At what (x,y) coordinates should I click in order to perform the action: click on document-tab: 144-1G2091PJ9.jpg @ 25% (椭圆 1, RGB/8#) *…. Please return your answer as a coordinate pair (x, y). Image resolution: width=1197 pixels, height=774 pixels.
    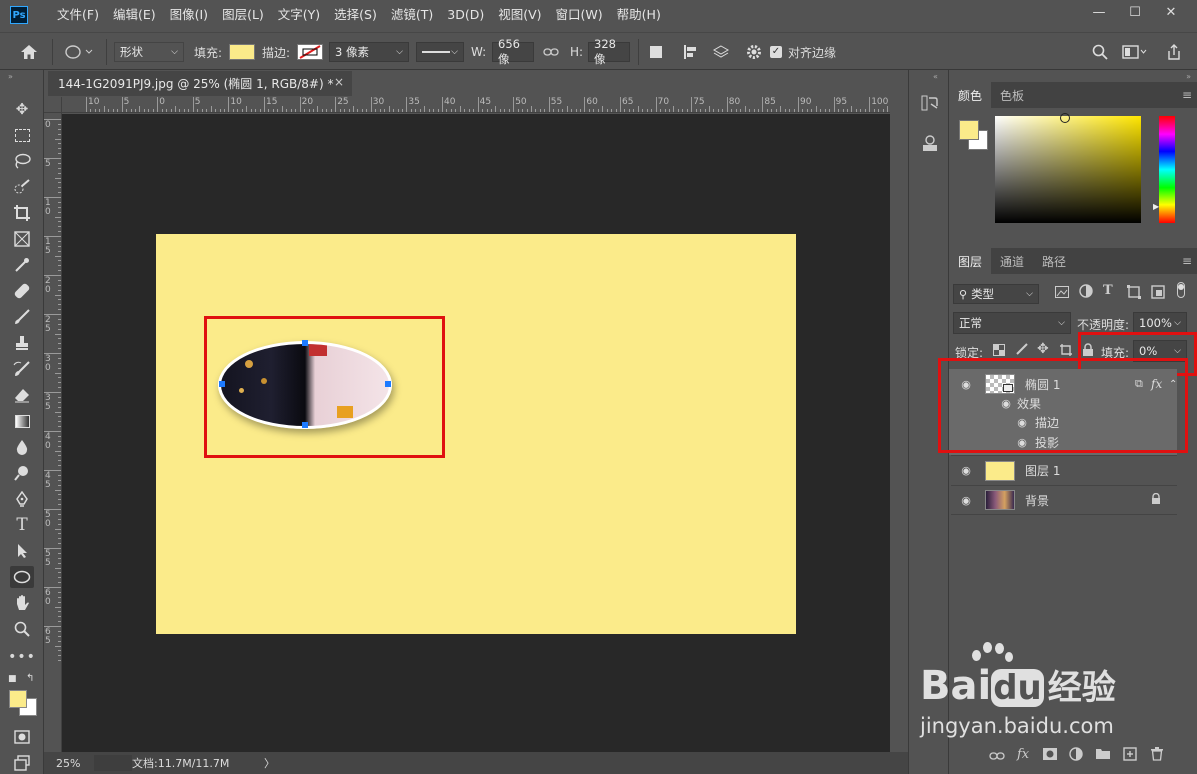
    Looking at the image, I should click on (200, 83).